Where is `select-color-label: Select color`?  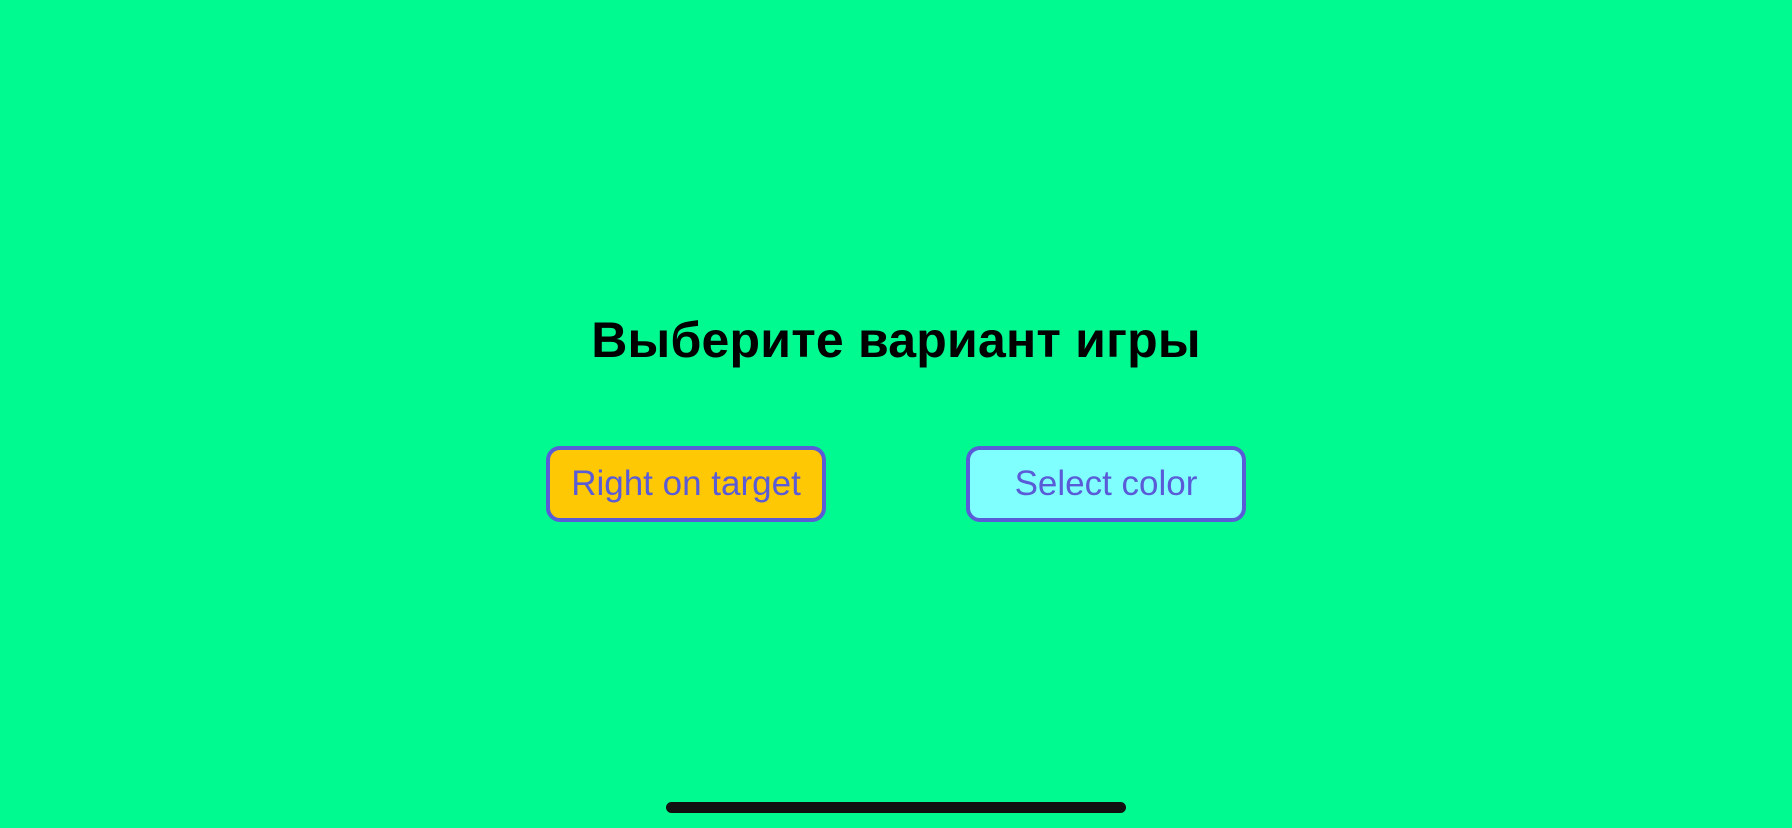 select-color-label: Select color is located at coordinates (1106, 483).